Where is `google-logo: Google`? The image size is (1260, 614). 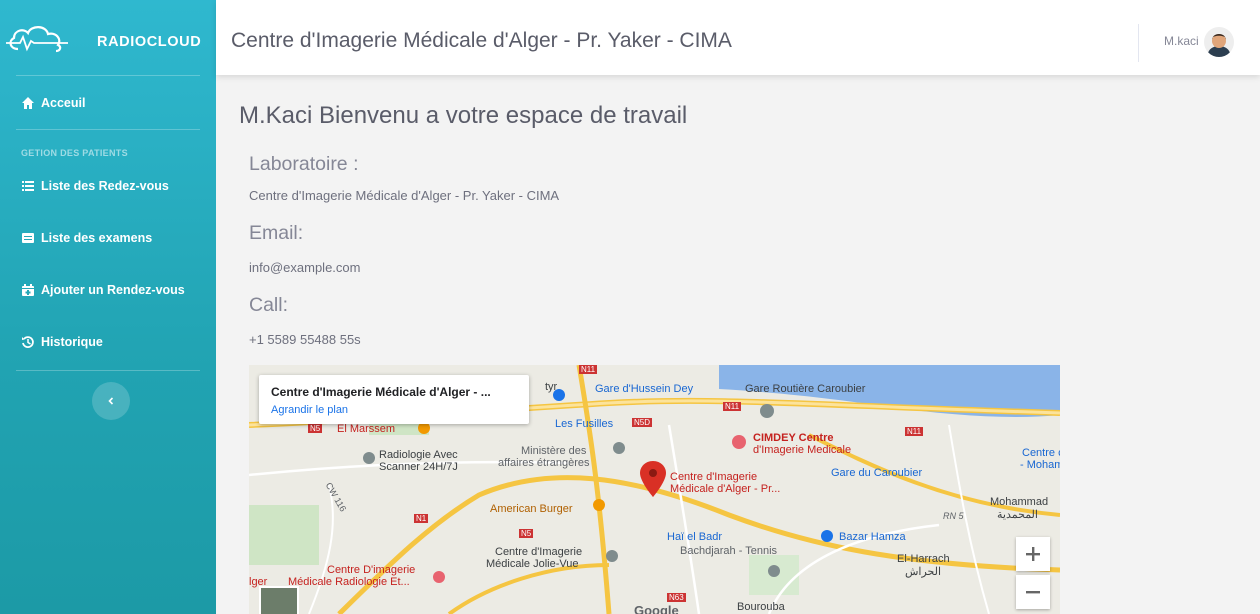
google-logo: Google is located at coordinates (656, 608).